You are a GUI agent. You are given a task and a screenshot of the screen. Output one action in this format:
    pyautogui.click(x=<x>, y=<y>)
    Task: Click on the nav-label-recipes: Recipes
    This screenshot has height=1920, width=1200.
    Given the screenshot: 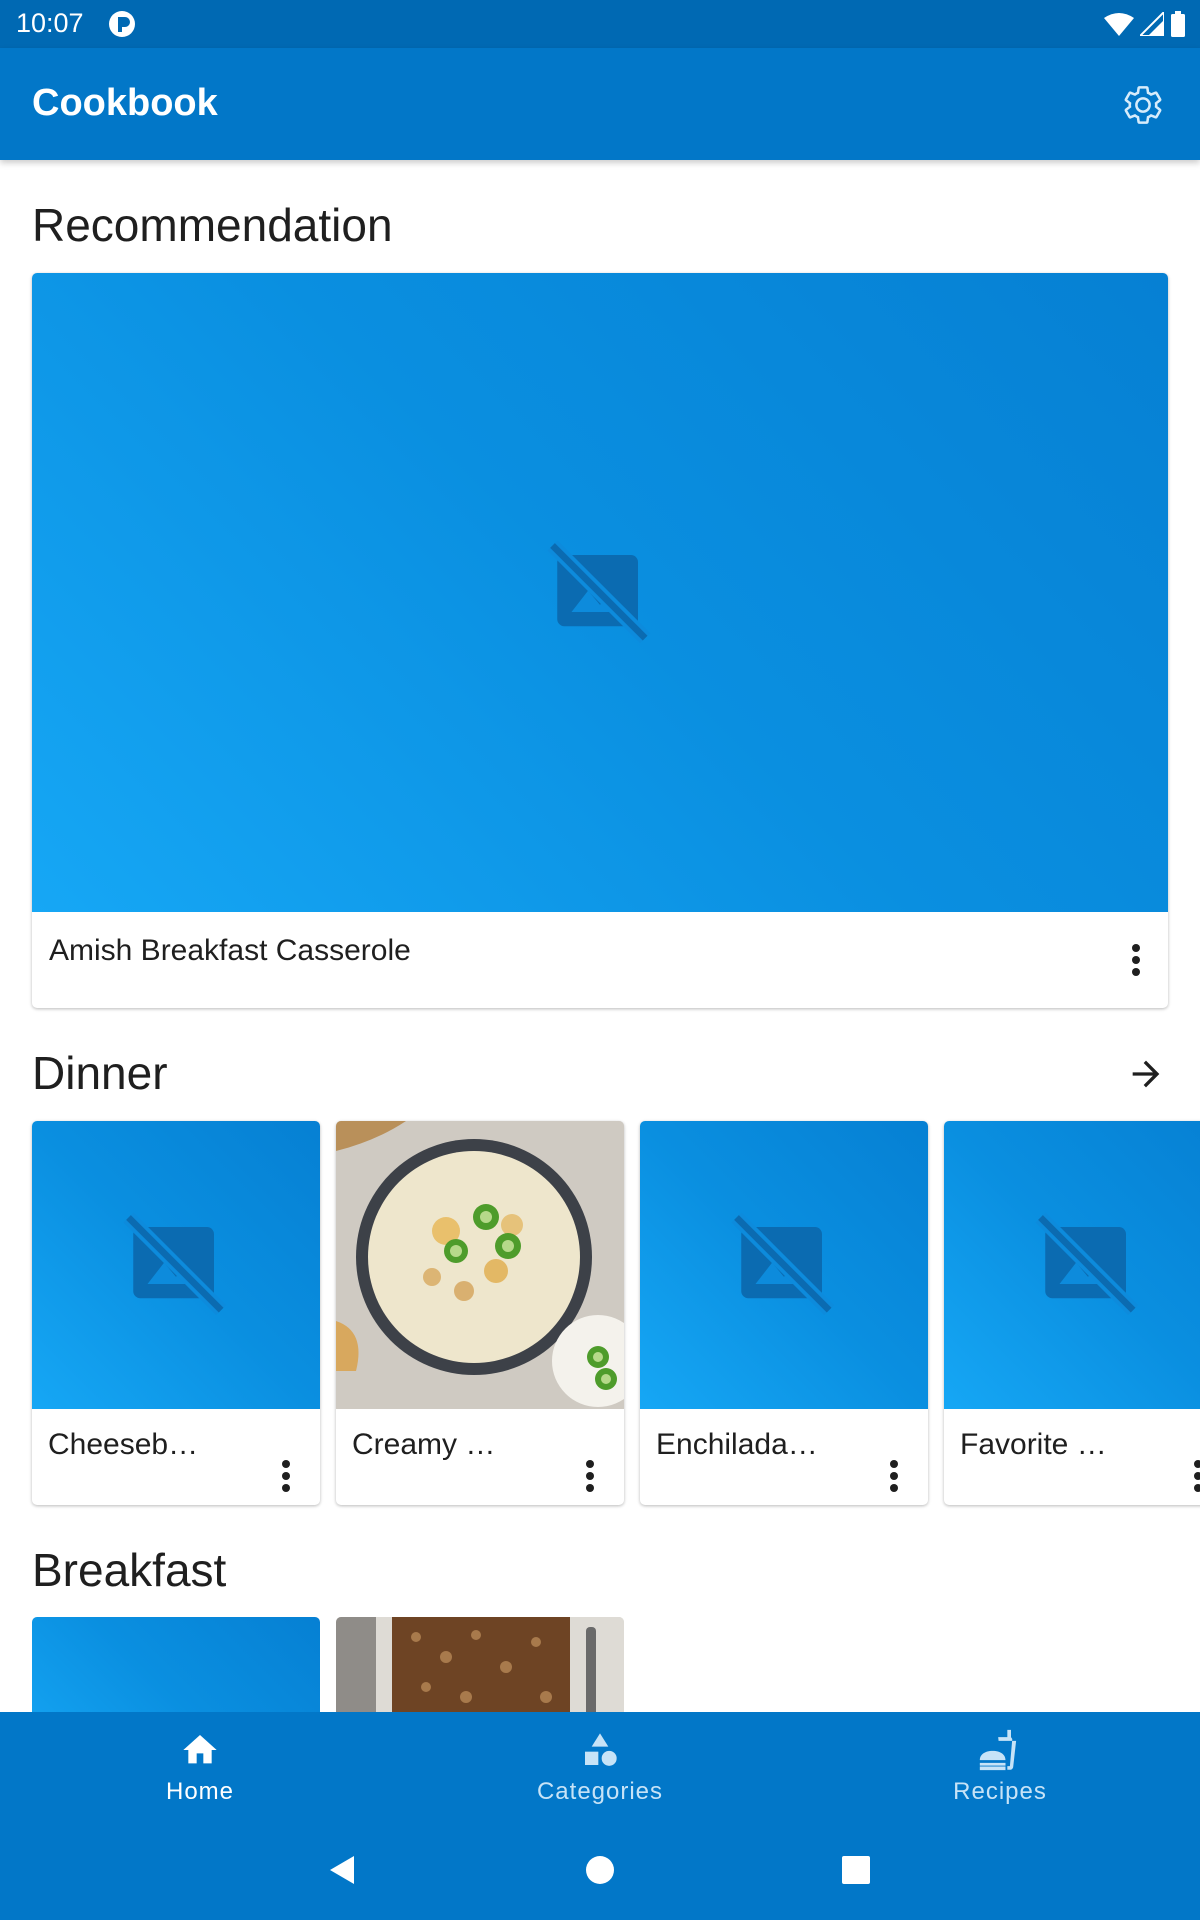 What is the action you would take?
    pyautogui.click(x=1000, y=1791)
    